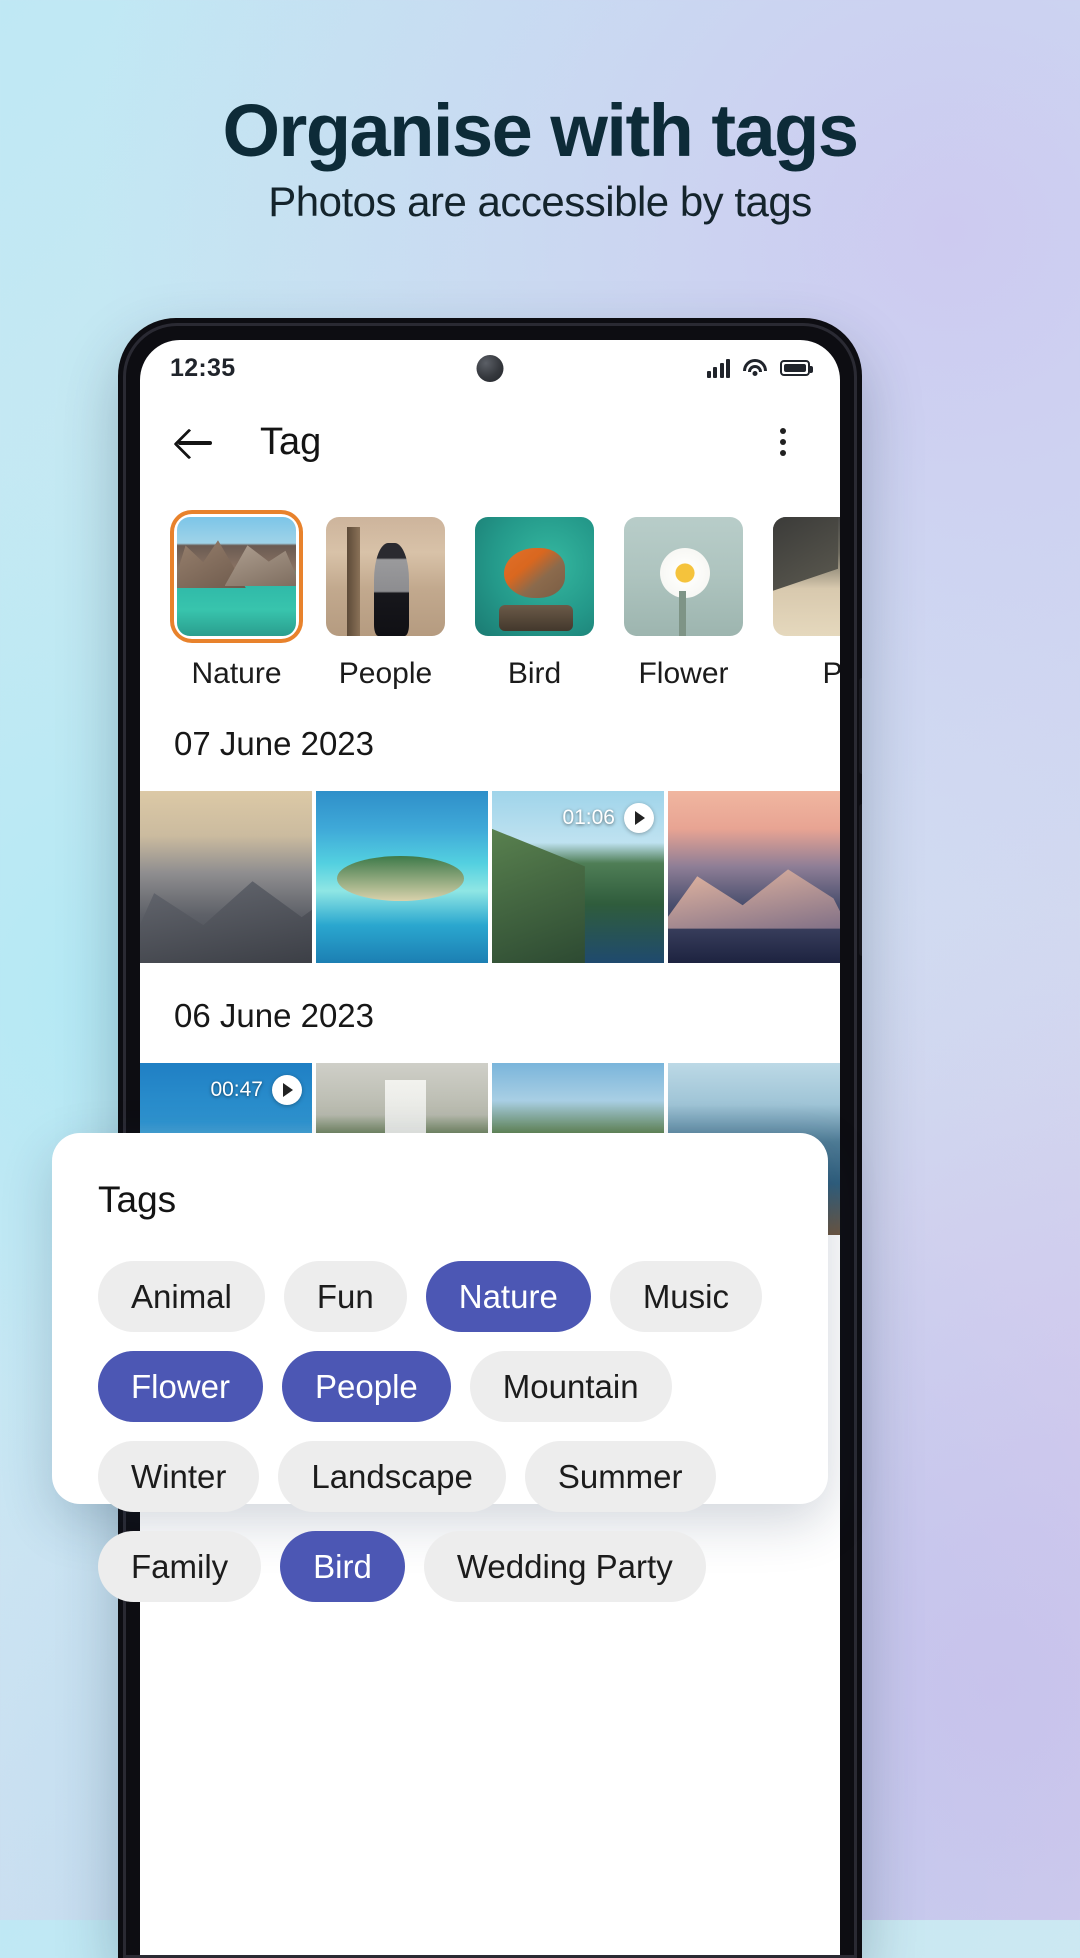  What do you see at coordinates (490, 877) in the screenshot?
I see `photo-grid-row: 01:06` at bounding box center [490, 877].